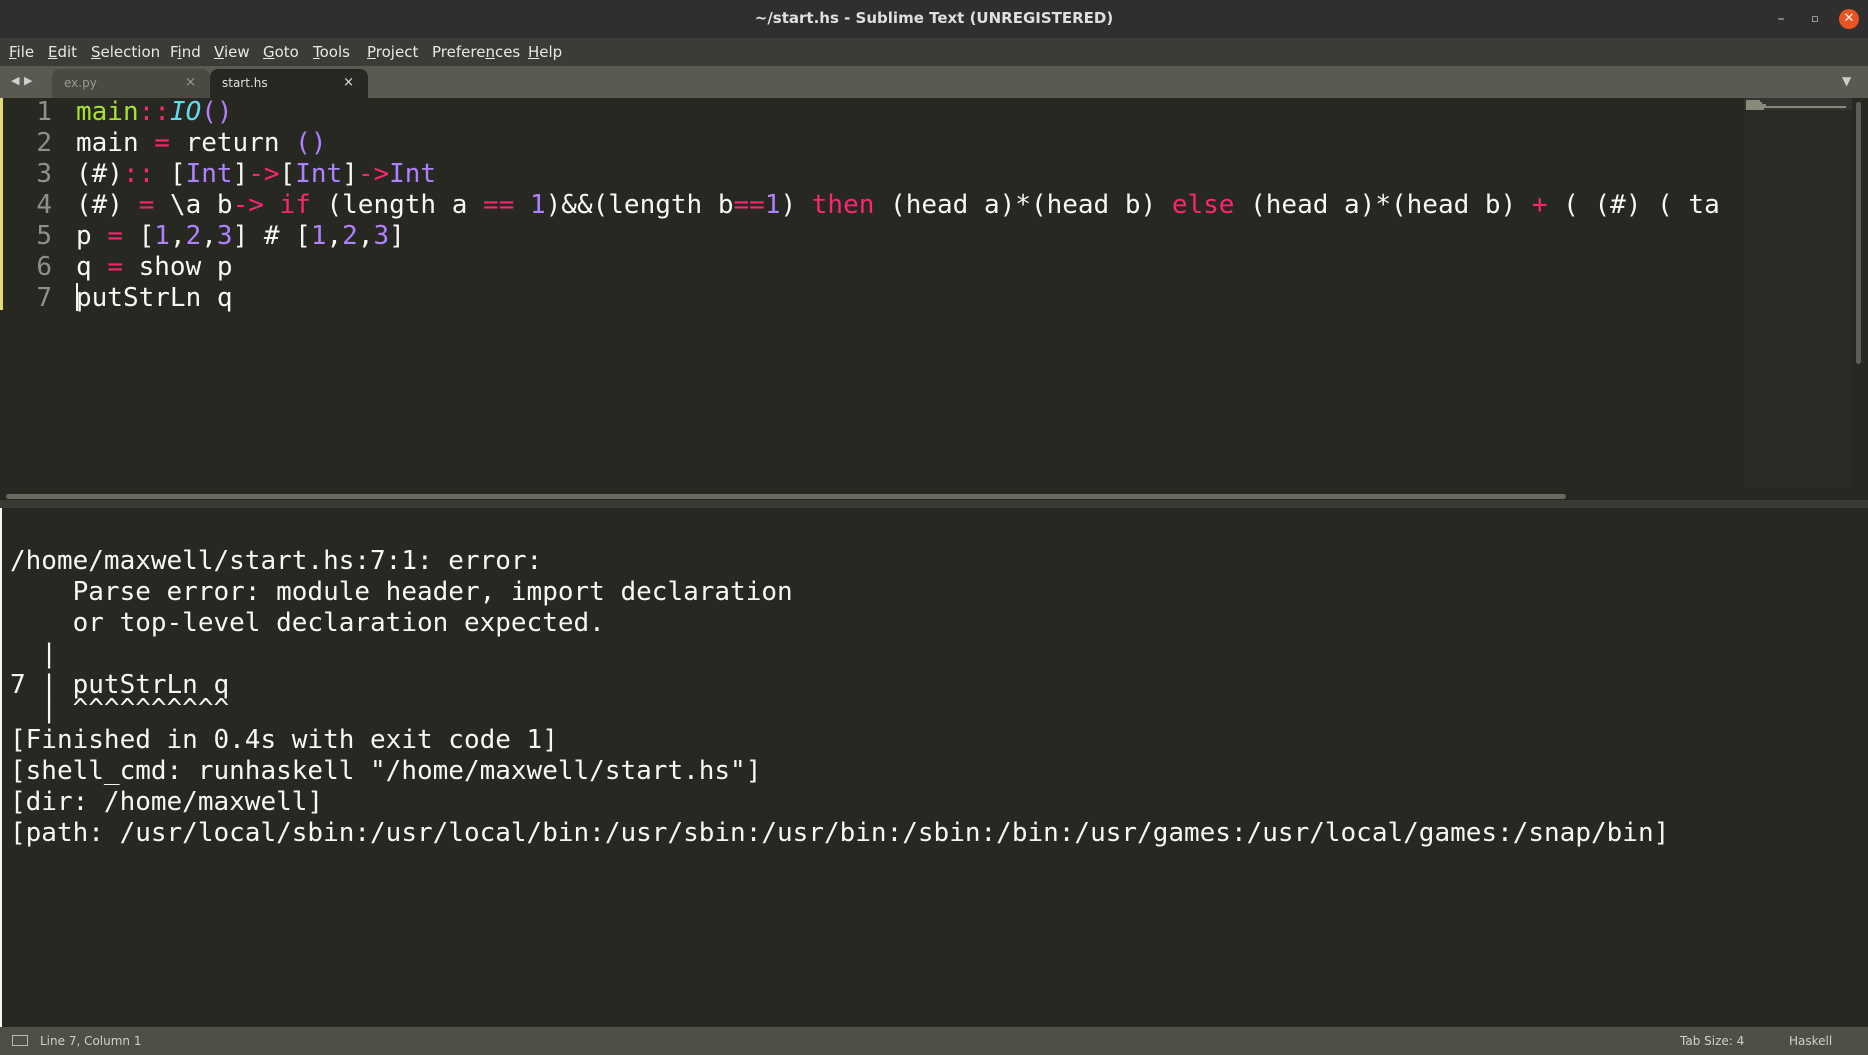 The image size is (1868, 1055). I want to click on code-line: (#):: [Int]->[Int]->Int, so click(256, 174).